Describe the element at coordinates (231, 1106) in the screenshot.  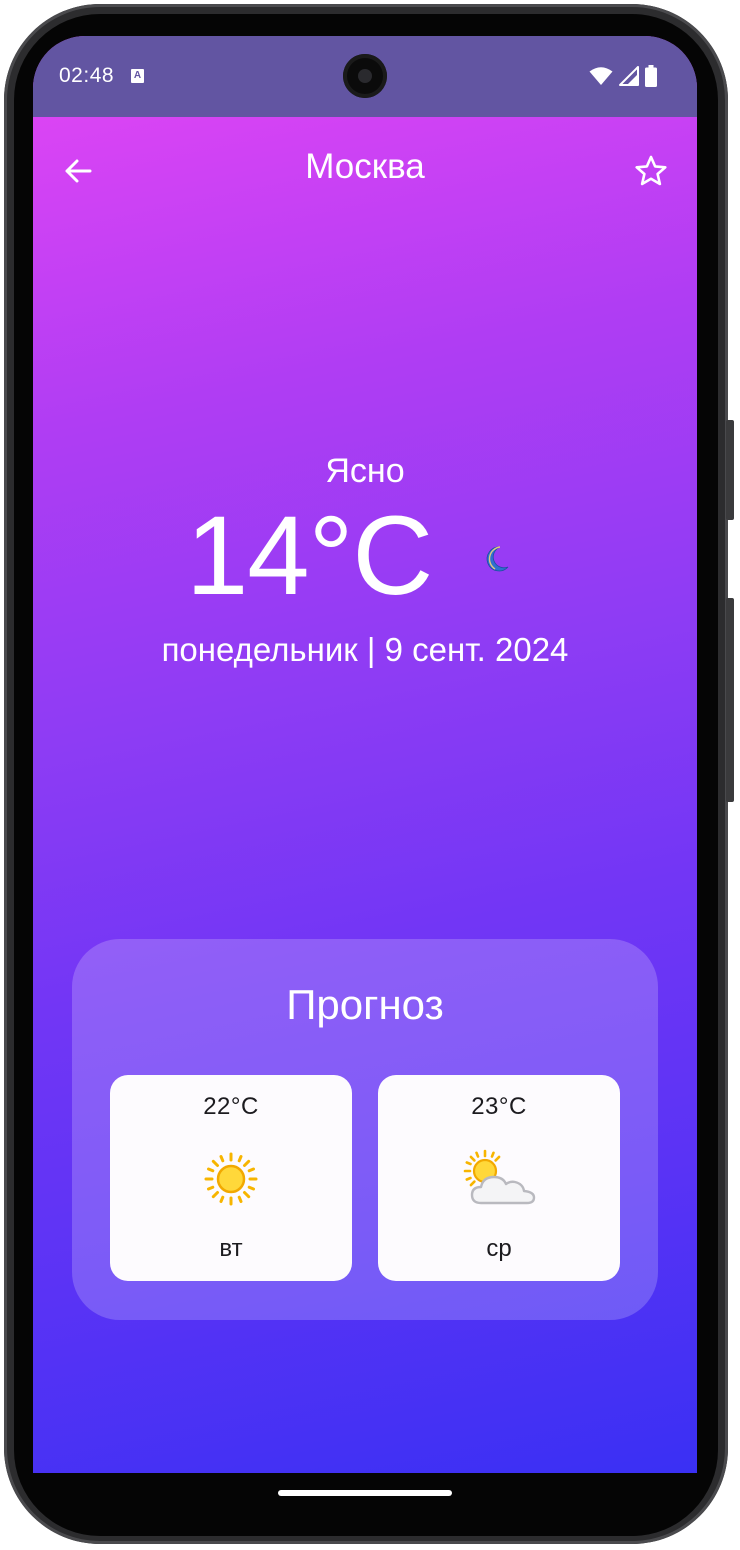
I see `forecast-temperature: 22°C` at that location.